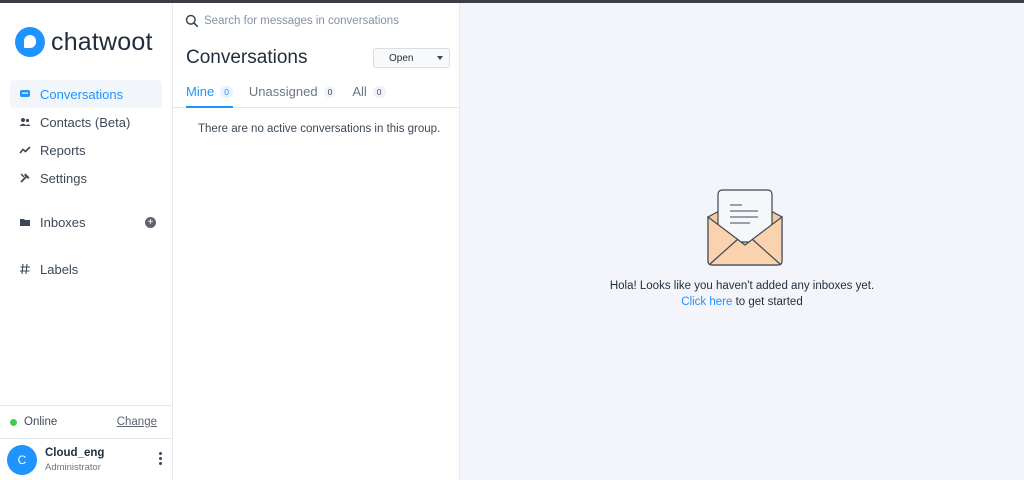  Describe the element at coordinates (359, 91) in the screenshot. I see `tab-label: All` at that location.